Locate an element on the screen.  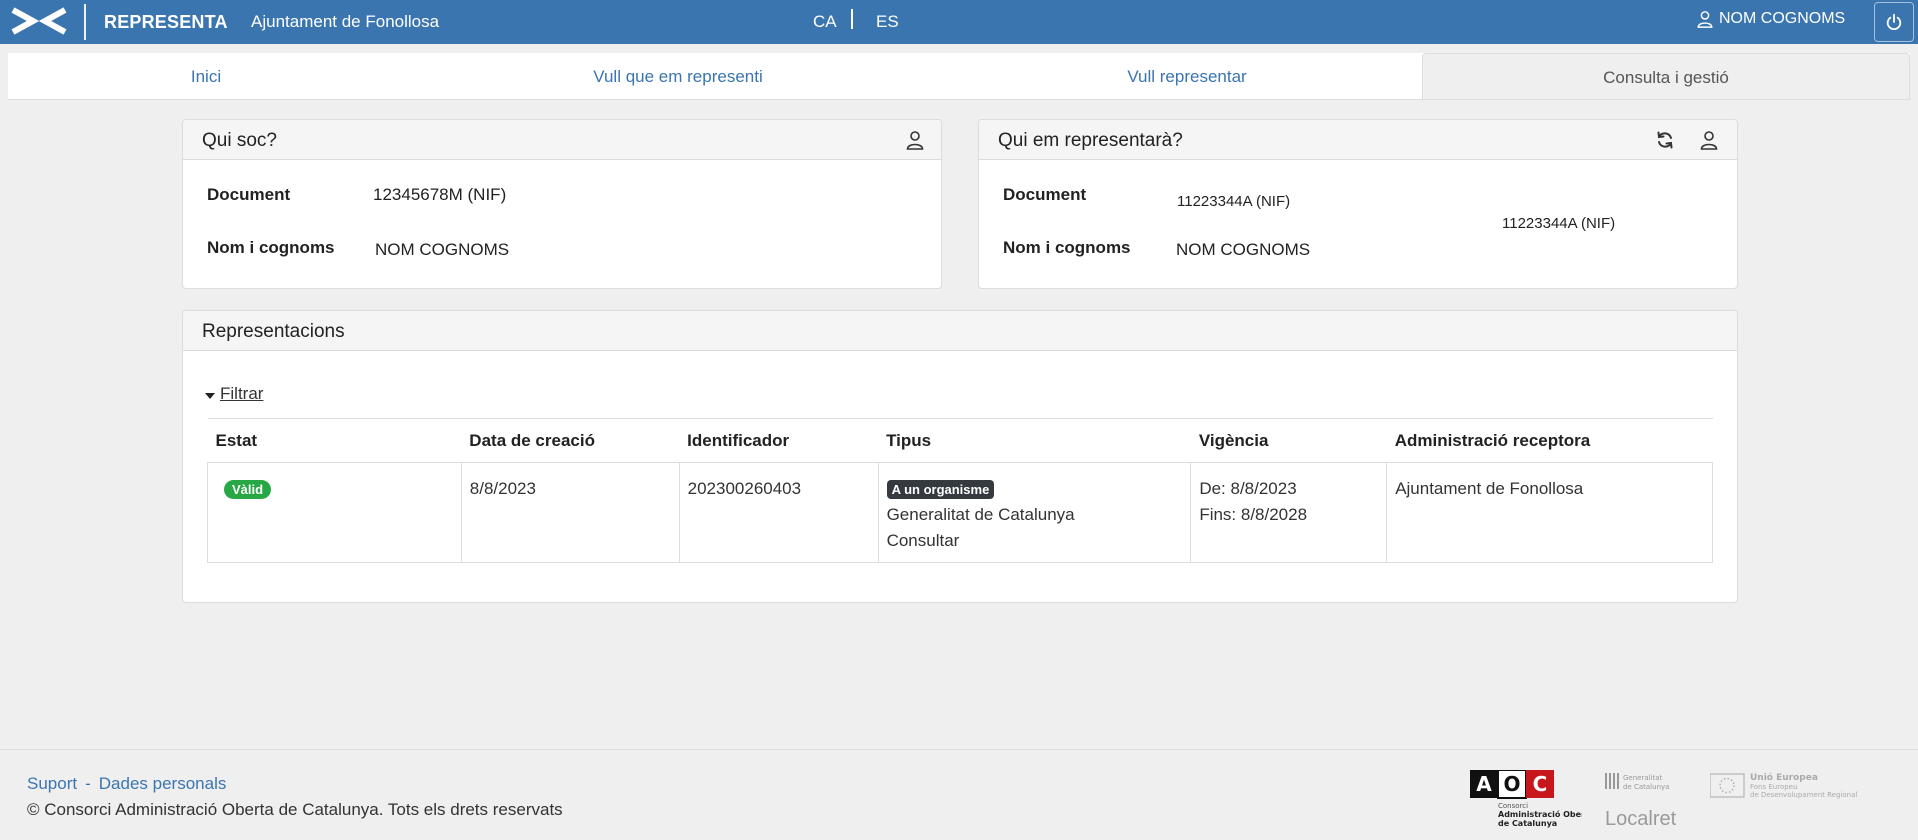
type-badge: A un organisme is located at coordinates (940, 489).